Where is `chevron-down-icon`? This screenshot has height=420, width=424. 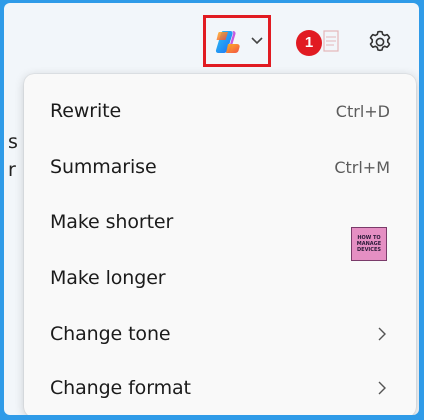
chevron-down-icon is located at coordinates (257, 41).